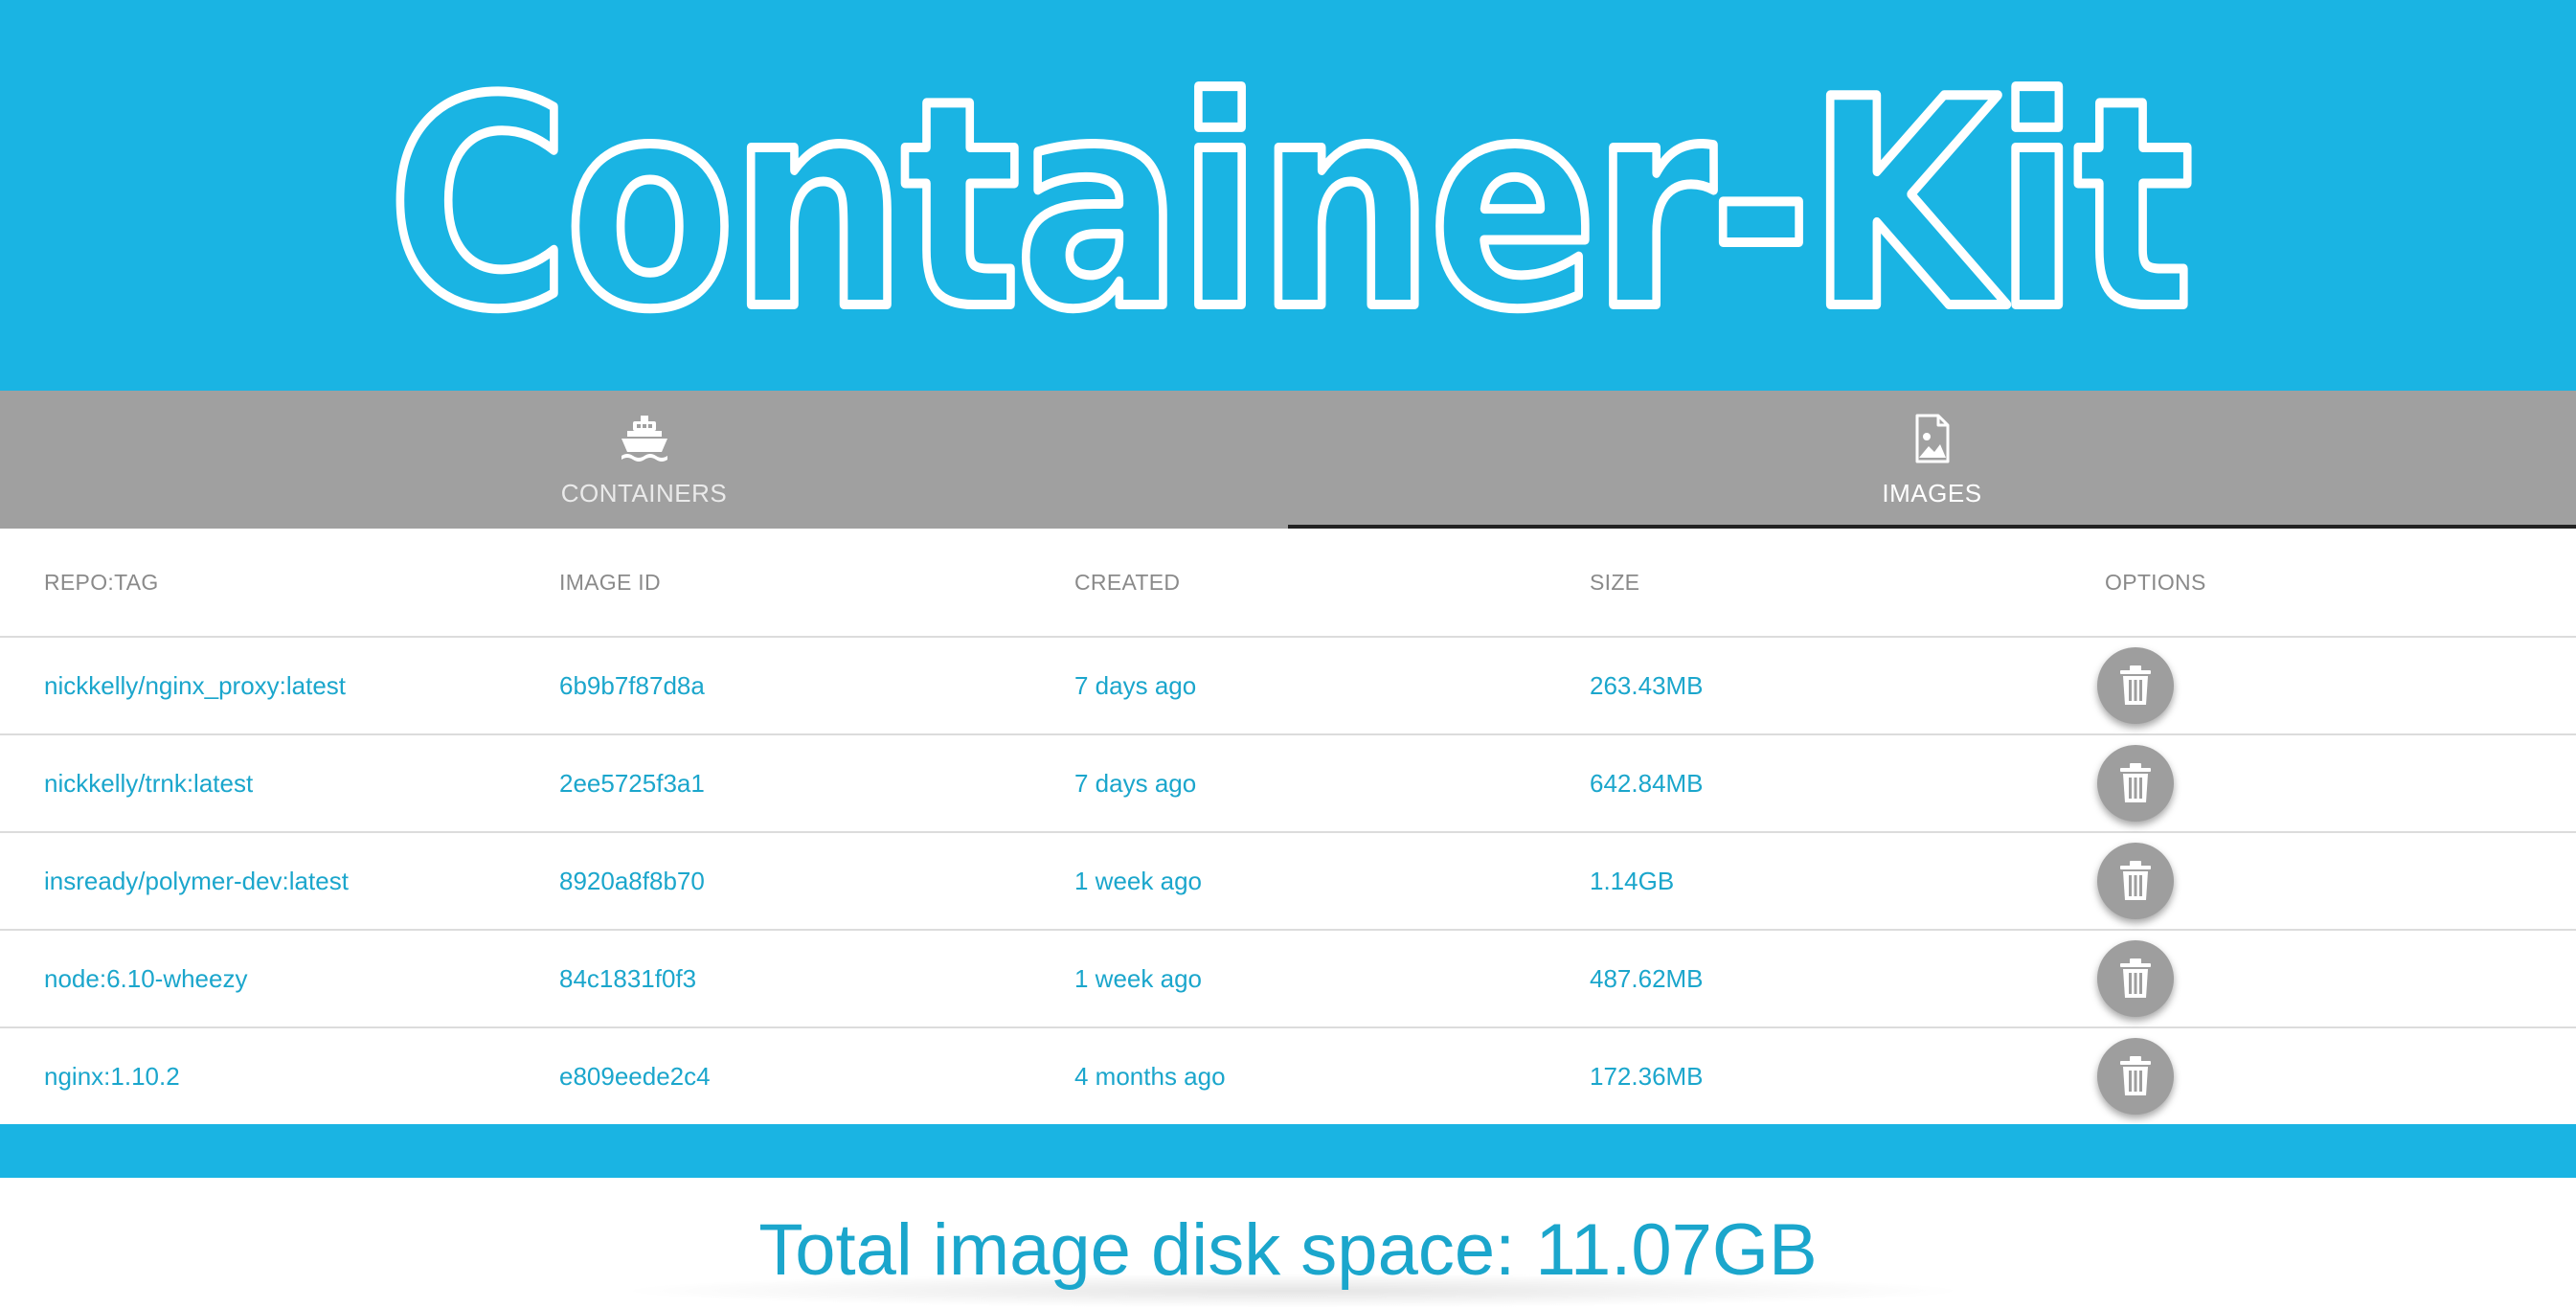  I want to click on cell-repo-tag: nginx:1.10.2, so click(112, 1076).